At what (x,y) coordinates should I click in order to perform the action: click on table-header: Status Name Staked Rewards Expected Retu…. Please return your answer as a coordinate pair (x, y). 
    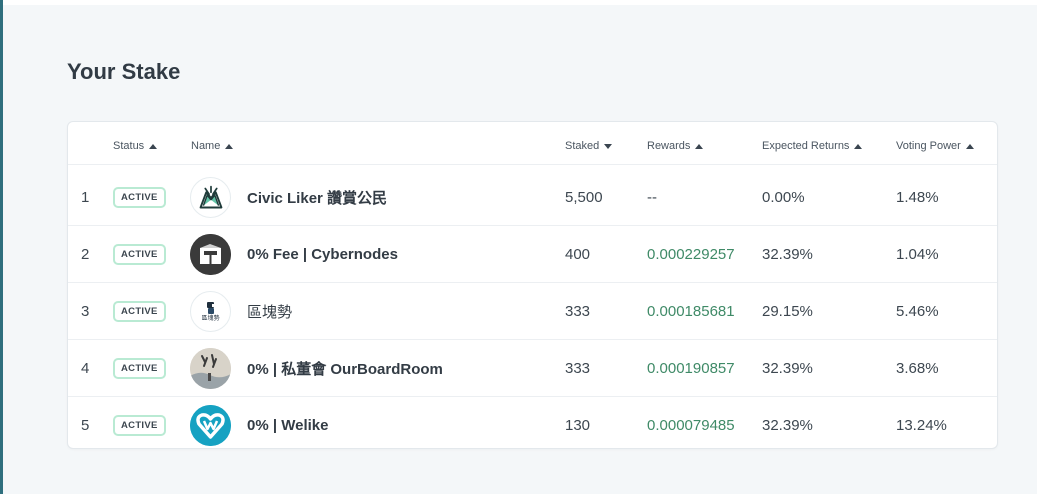
    Looking at the image, I should click on (532, 143).